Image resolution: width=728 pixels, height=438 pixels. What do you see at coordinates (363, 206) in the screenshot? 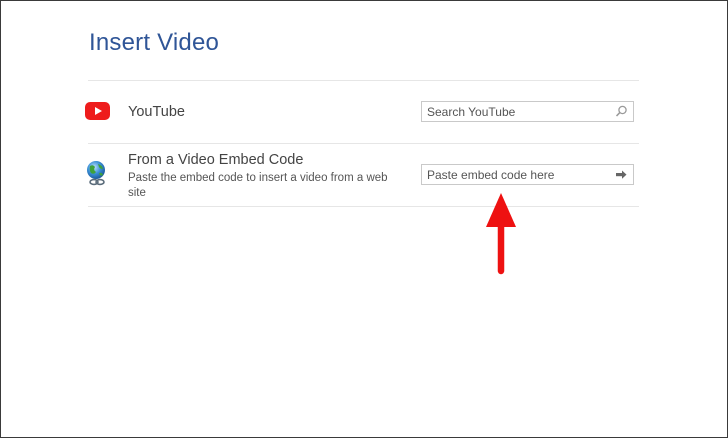
I see `divider-bottom` at bounding box center [363, 206].